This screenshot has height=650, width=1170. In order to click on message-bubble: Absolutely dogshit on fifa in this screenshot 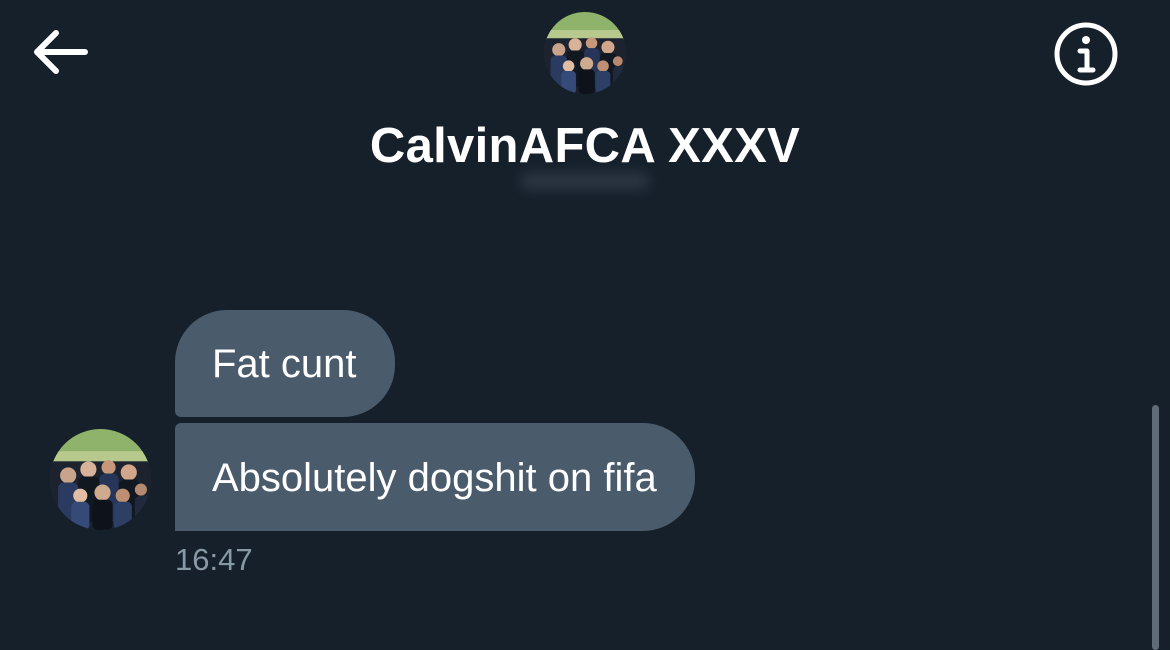, I will do `click(435, 477)`.